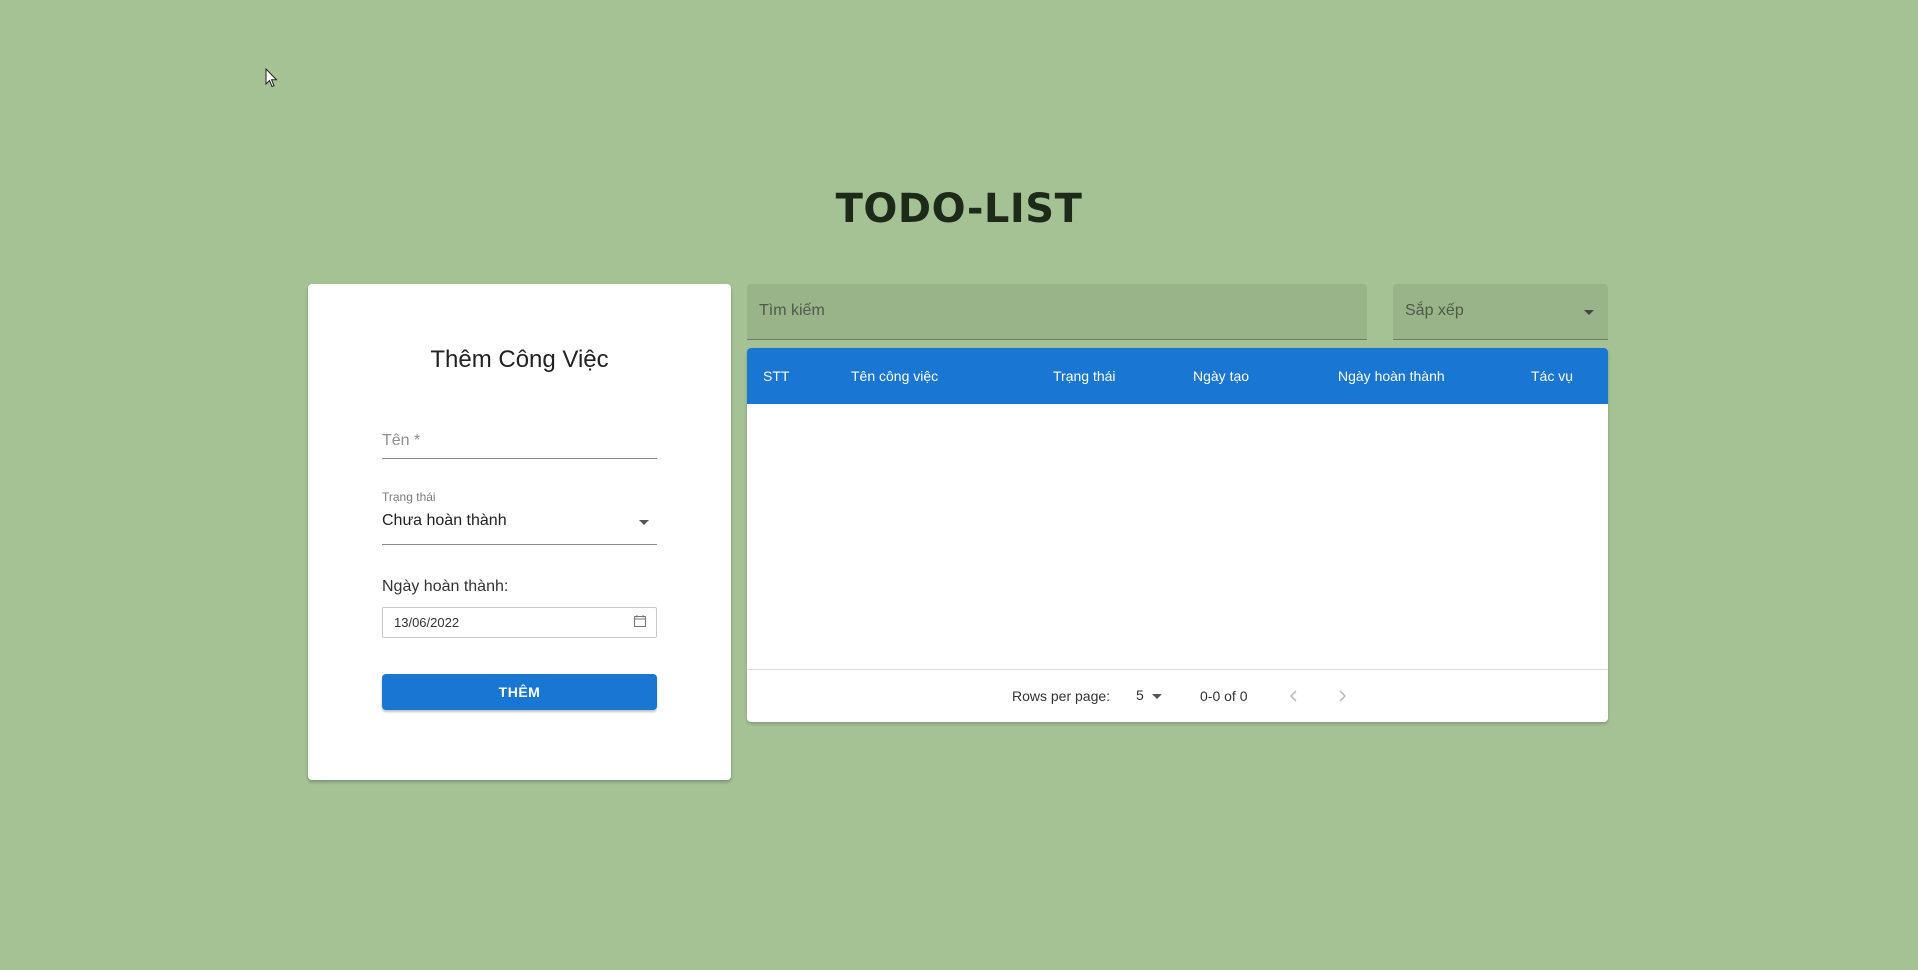 This screenshot has height=970, width=1918. What do you see at coordinates (1342, 696) in the screenshot?
I see `chevron-right-icon` at bounding box center [1342, 696].